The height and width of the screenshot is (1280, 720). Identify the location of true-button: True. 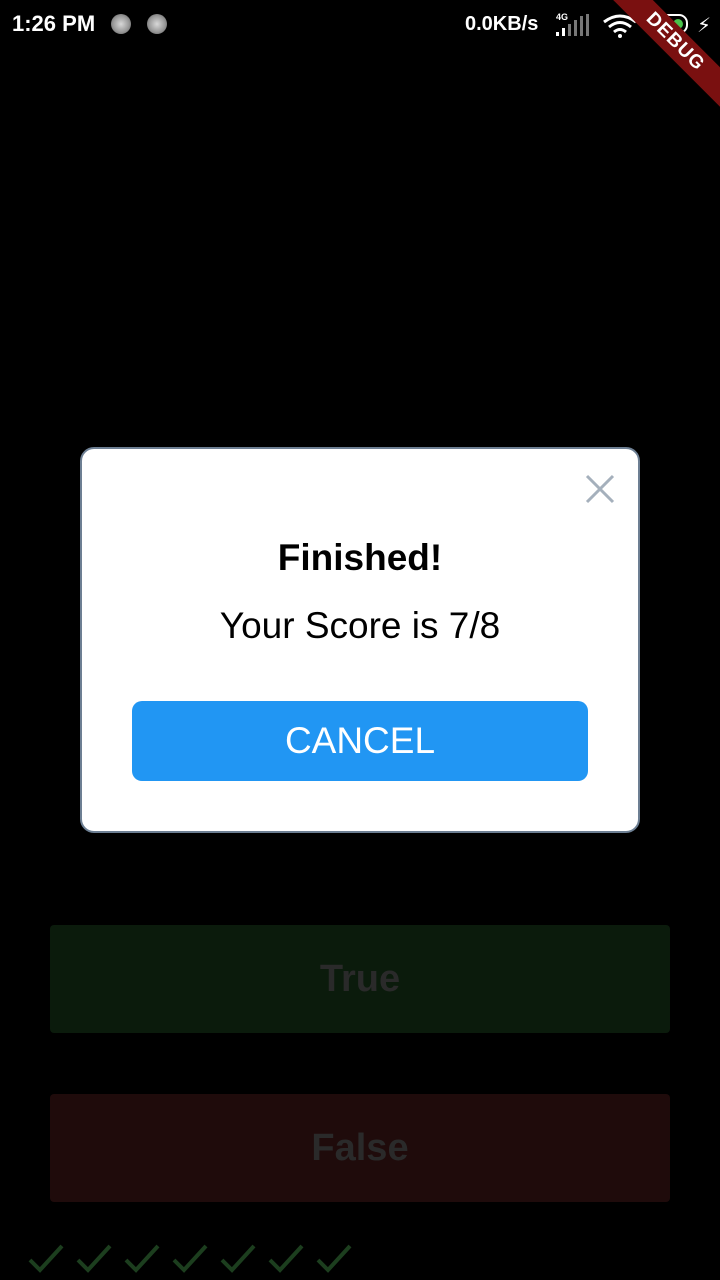
(360, 979).